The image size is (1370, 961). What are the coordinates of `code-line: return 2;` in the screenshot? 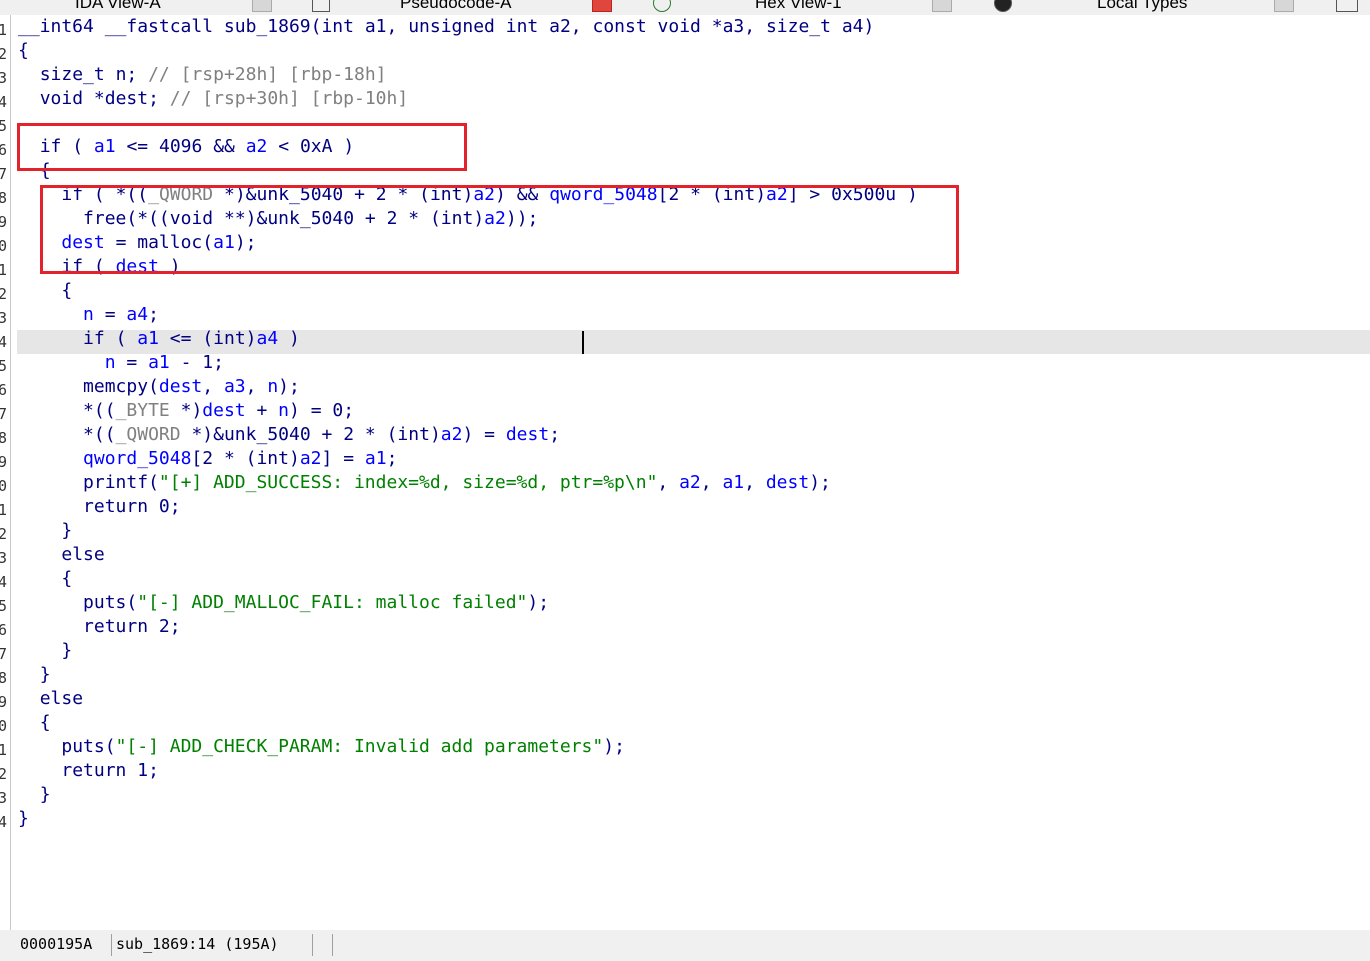 It's located at (99, 627).